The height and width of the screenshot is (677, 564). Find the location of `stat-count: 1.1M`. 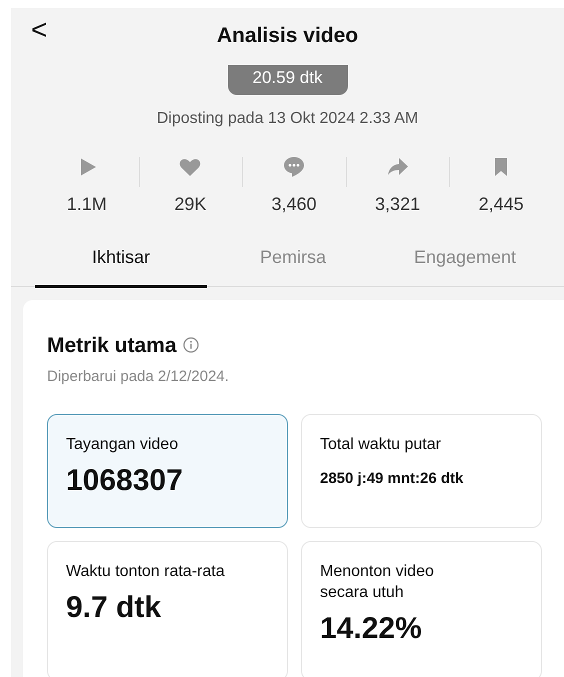

stat-count: 1.1M is located at coordinates (86, 204).